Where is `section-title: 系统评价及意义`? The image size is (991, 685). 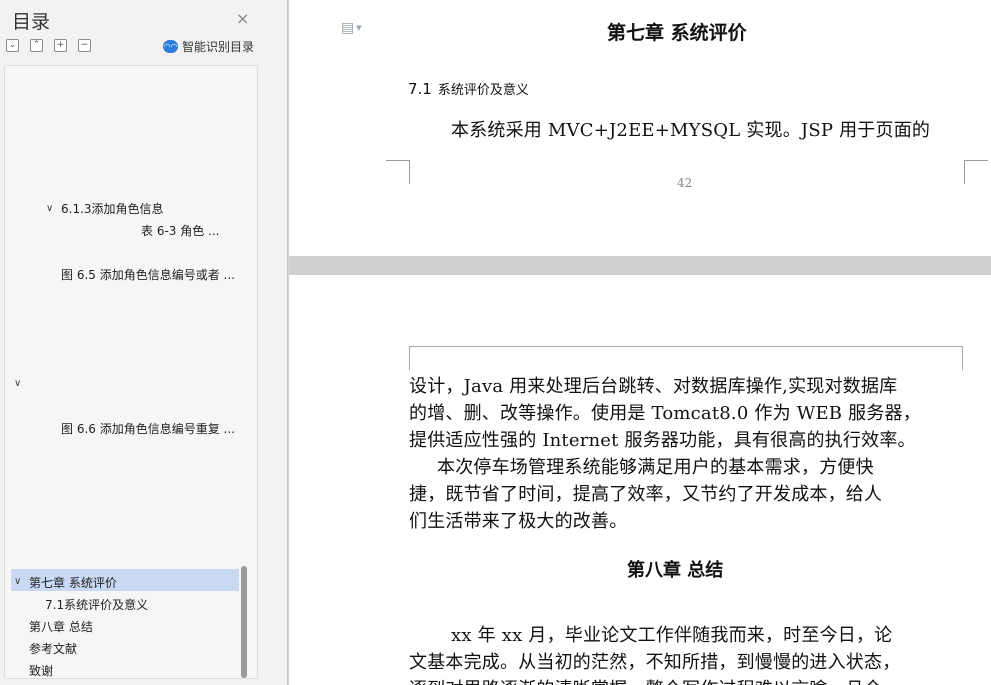
section-title: 系统评价及意义 is located at coordinates (483, 90).